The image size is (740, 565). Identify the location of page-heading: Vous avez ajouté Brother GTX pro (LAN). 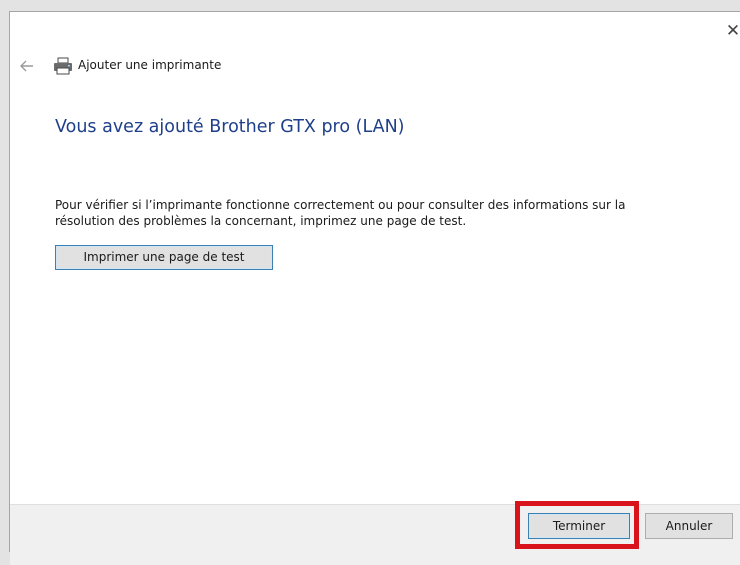
(230, 127).